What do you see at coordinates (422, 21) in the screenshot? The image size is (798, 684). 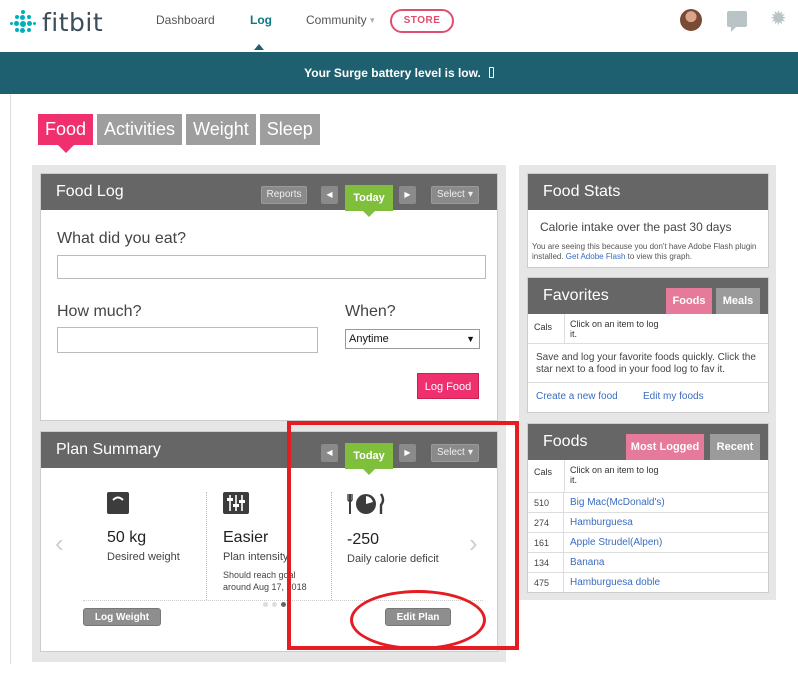 I see `store-button: STORE` at bounding box center [422, 21].